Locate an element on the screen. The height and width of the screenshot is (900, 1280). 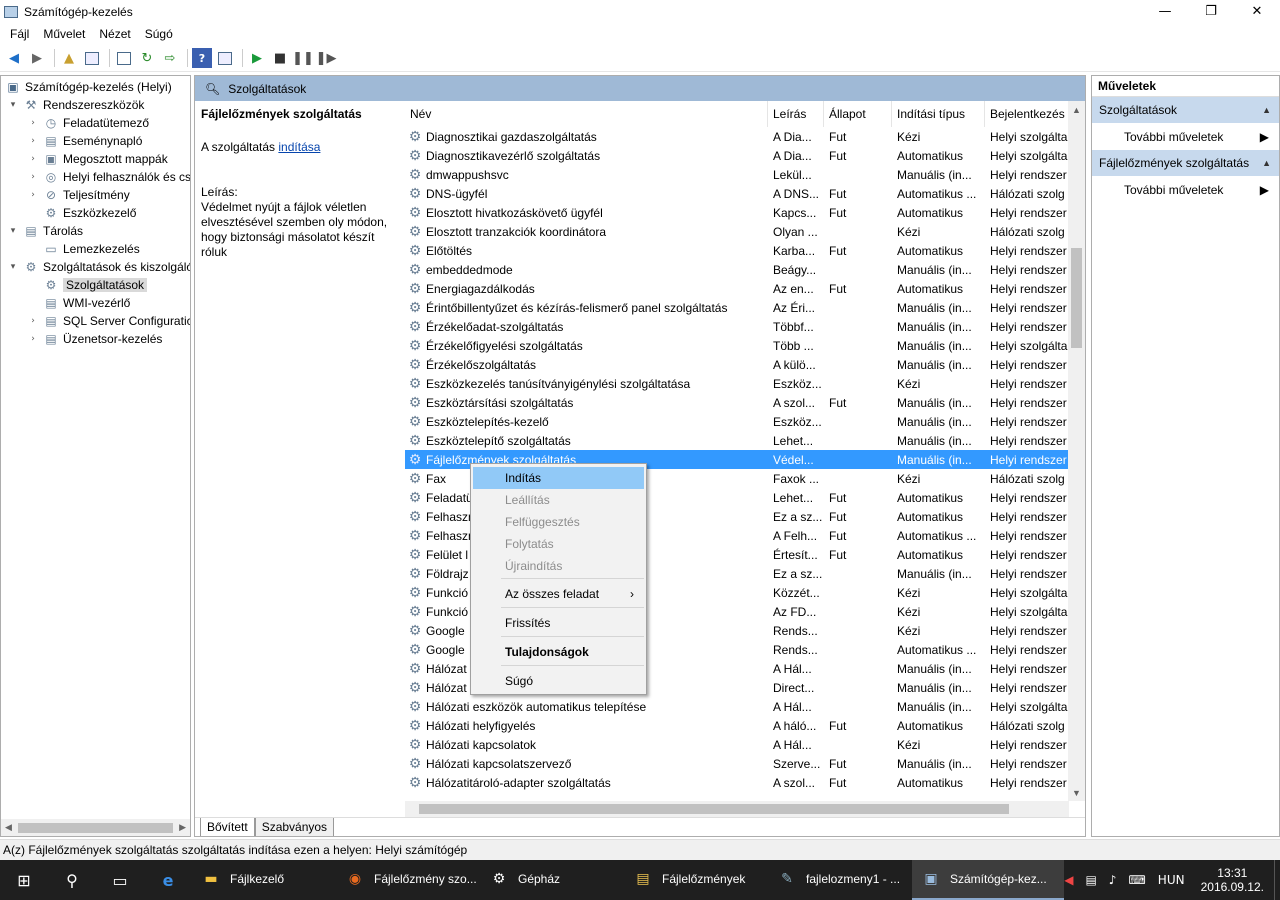
keyboard-icon: ⌨ is located at coordinates (1136, 880).